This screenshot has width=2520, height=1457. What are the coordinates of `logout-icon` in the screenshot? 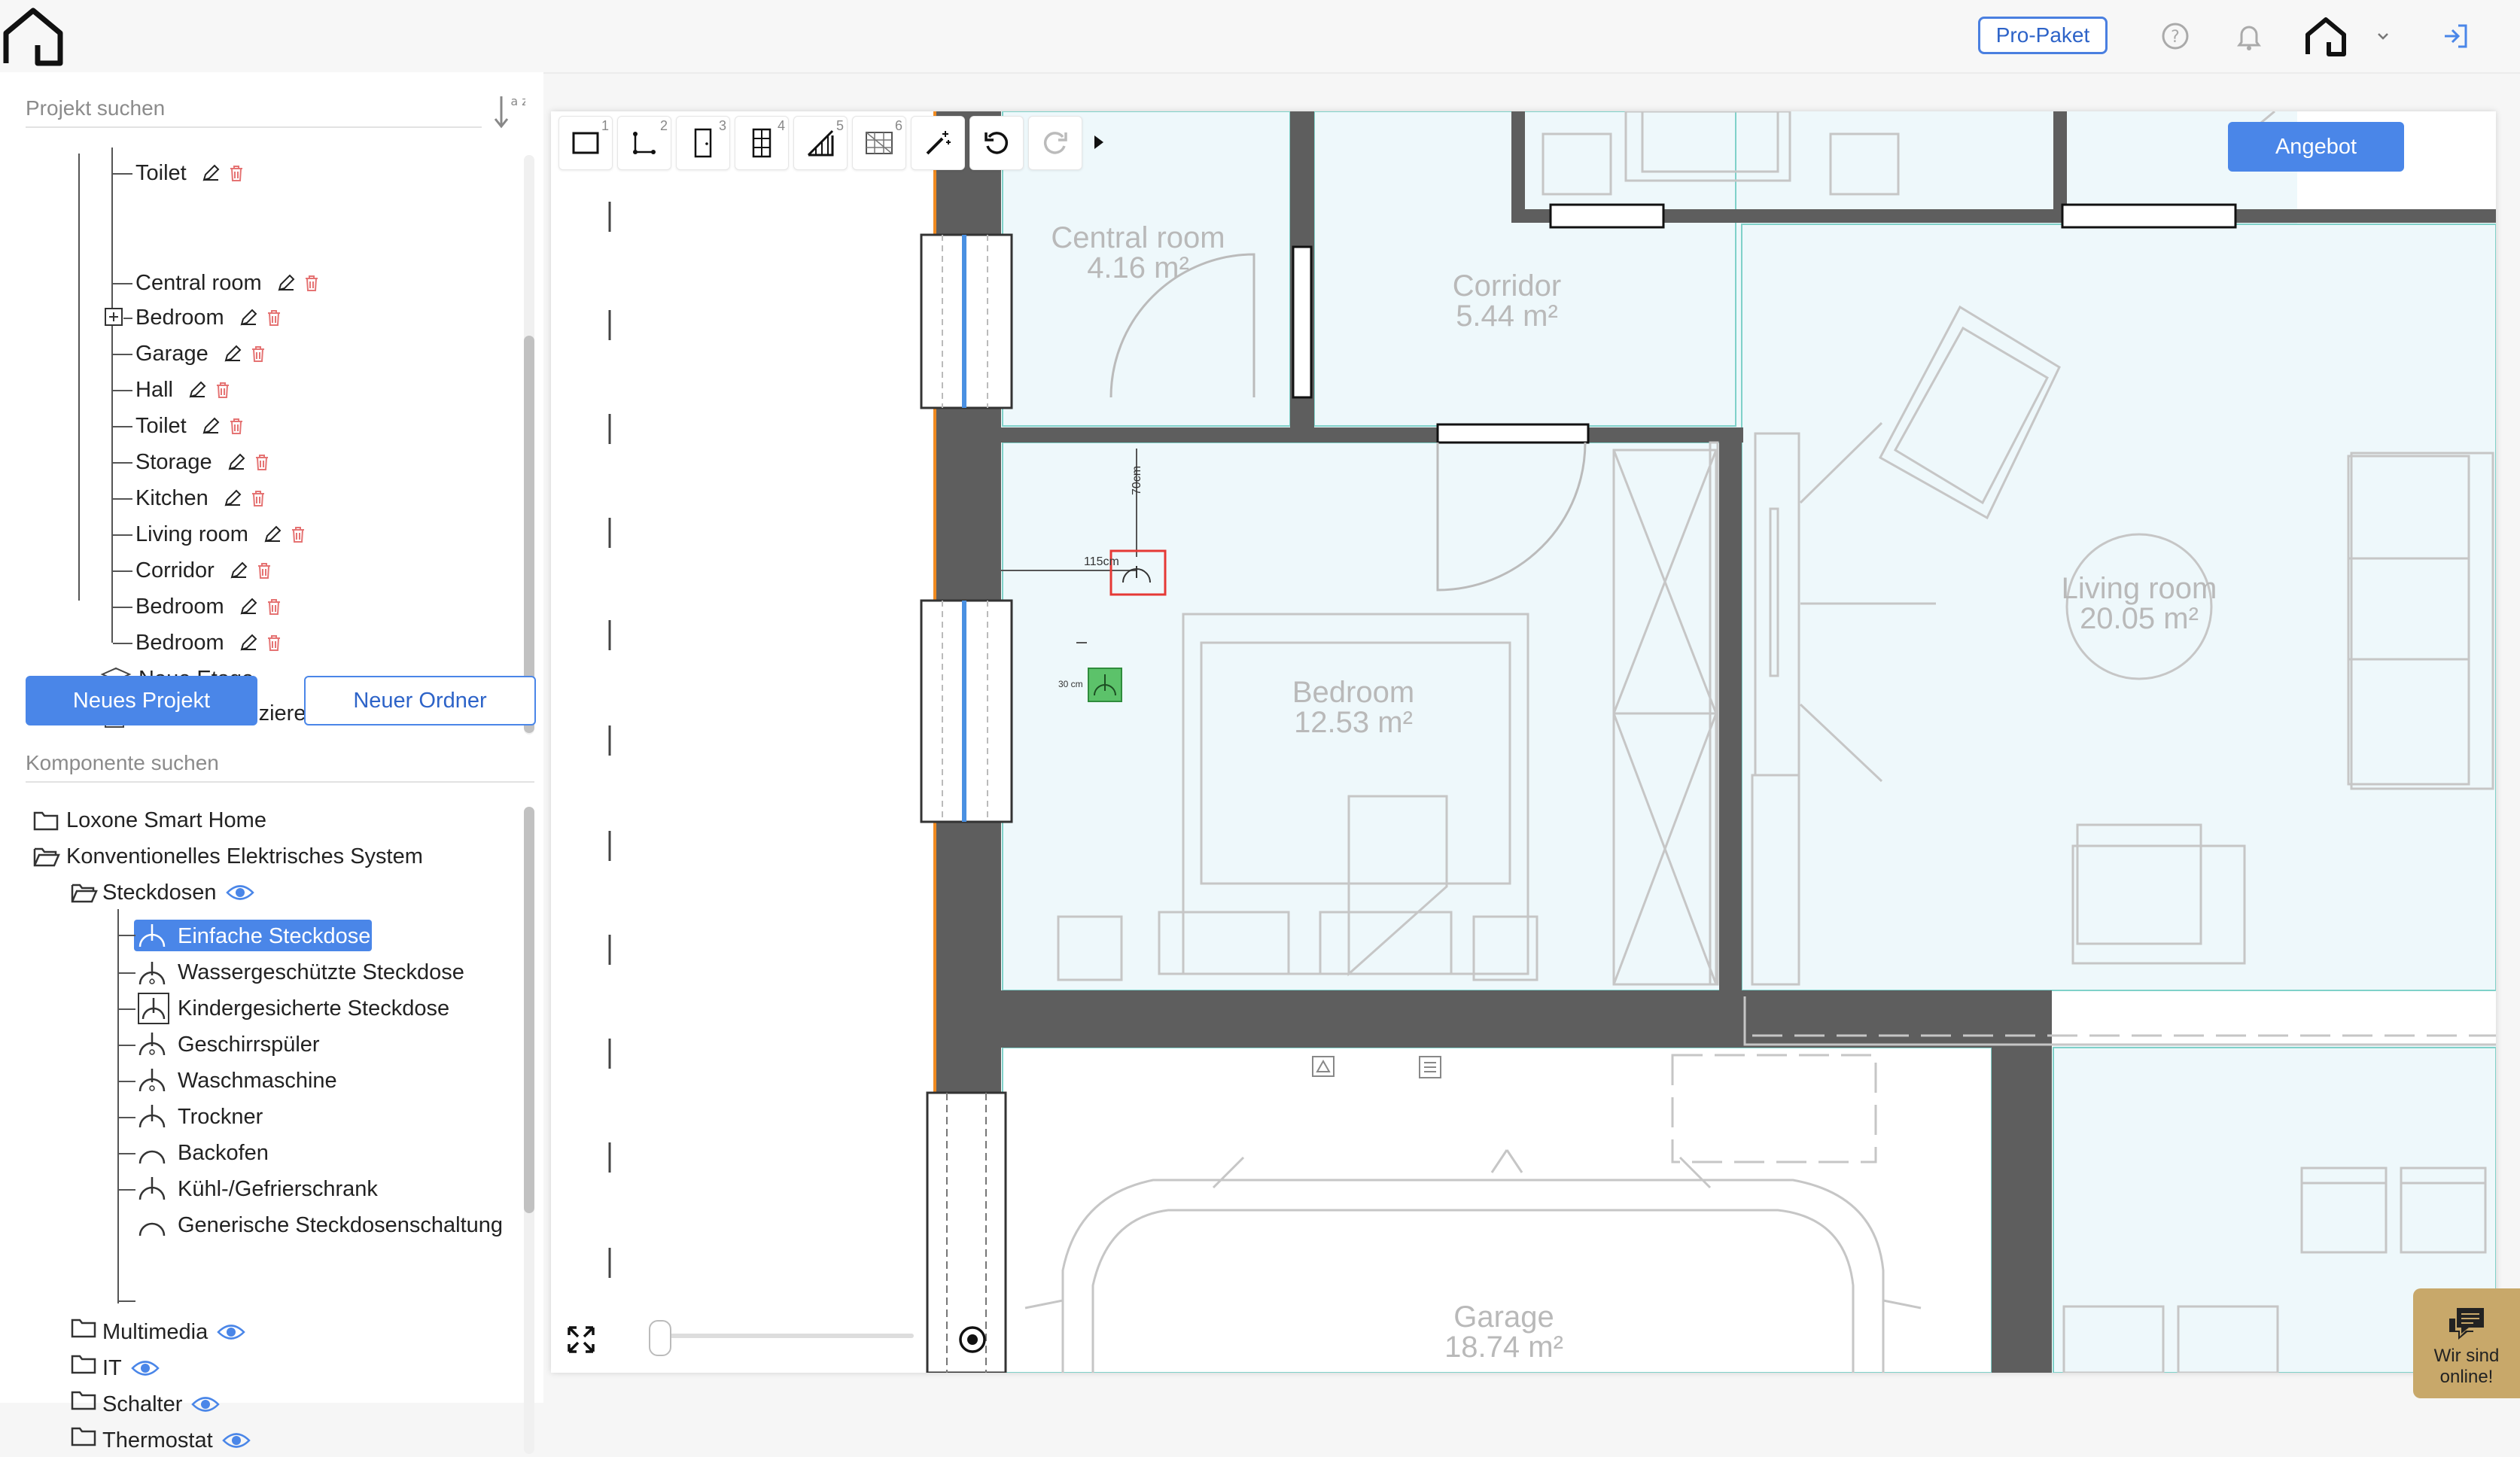 It's located at (2455, 36).